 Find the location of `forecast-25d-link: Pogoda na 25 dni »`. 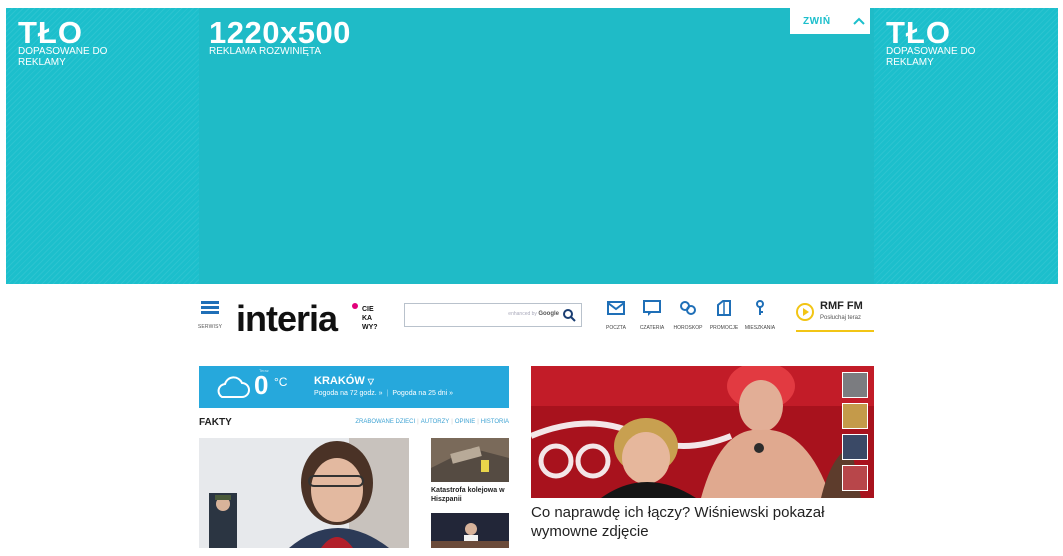

forecast-25d-link: Pogoda na 25 dni » is located at coordinates (422, 393).